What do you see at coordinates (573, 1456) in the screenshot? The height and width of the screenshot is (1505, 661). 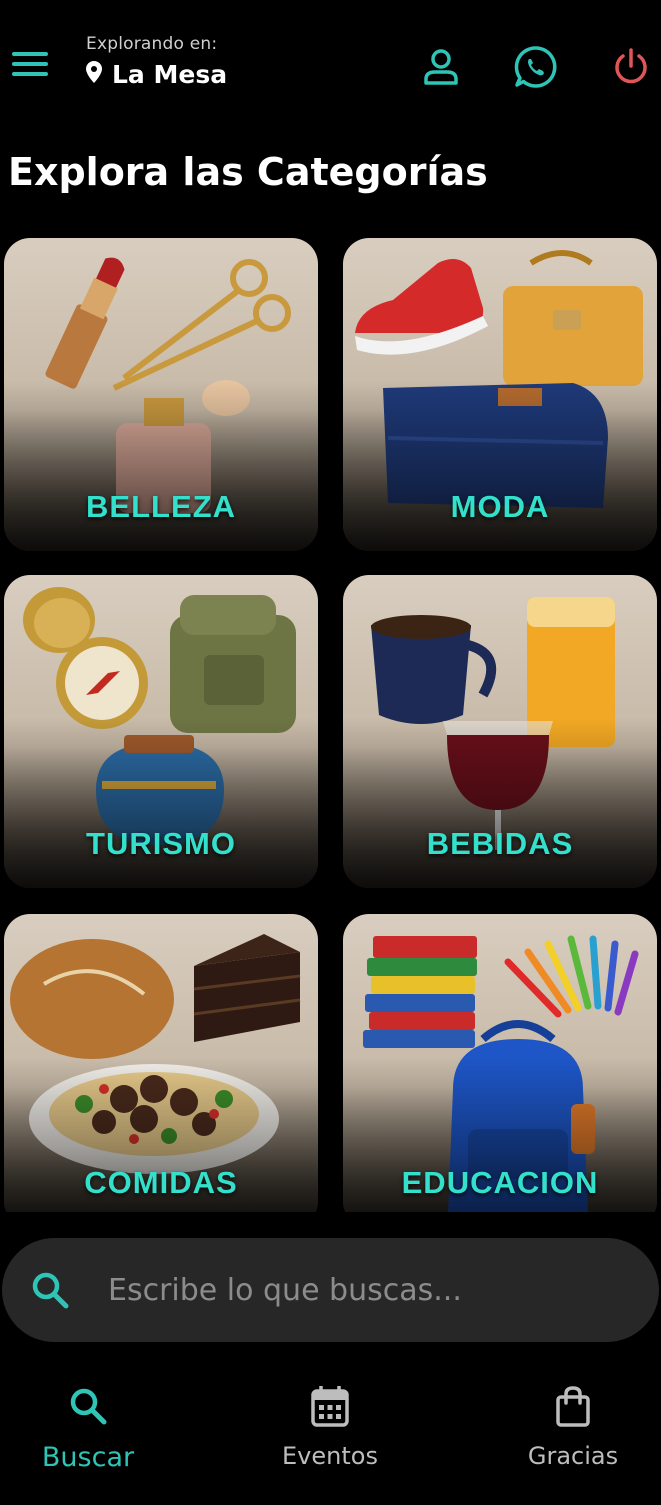 I see `nav-label: Gracias` at bounding box center [573, 1456].